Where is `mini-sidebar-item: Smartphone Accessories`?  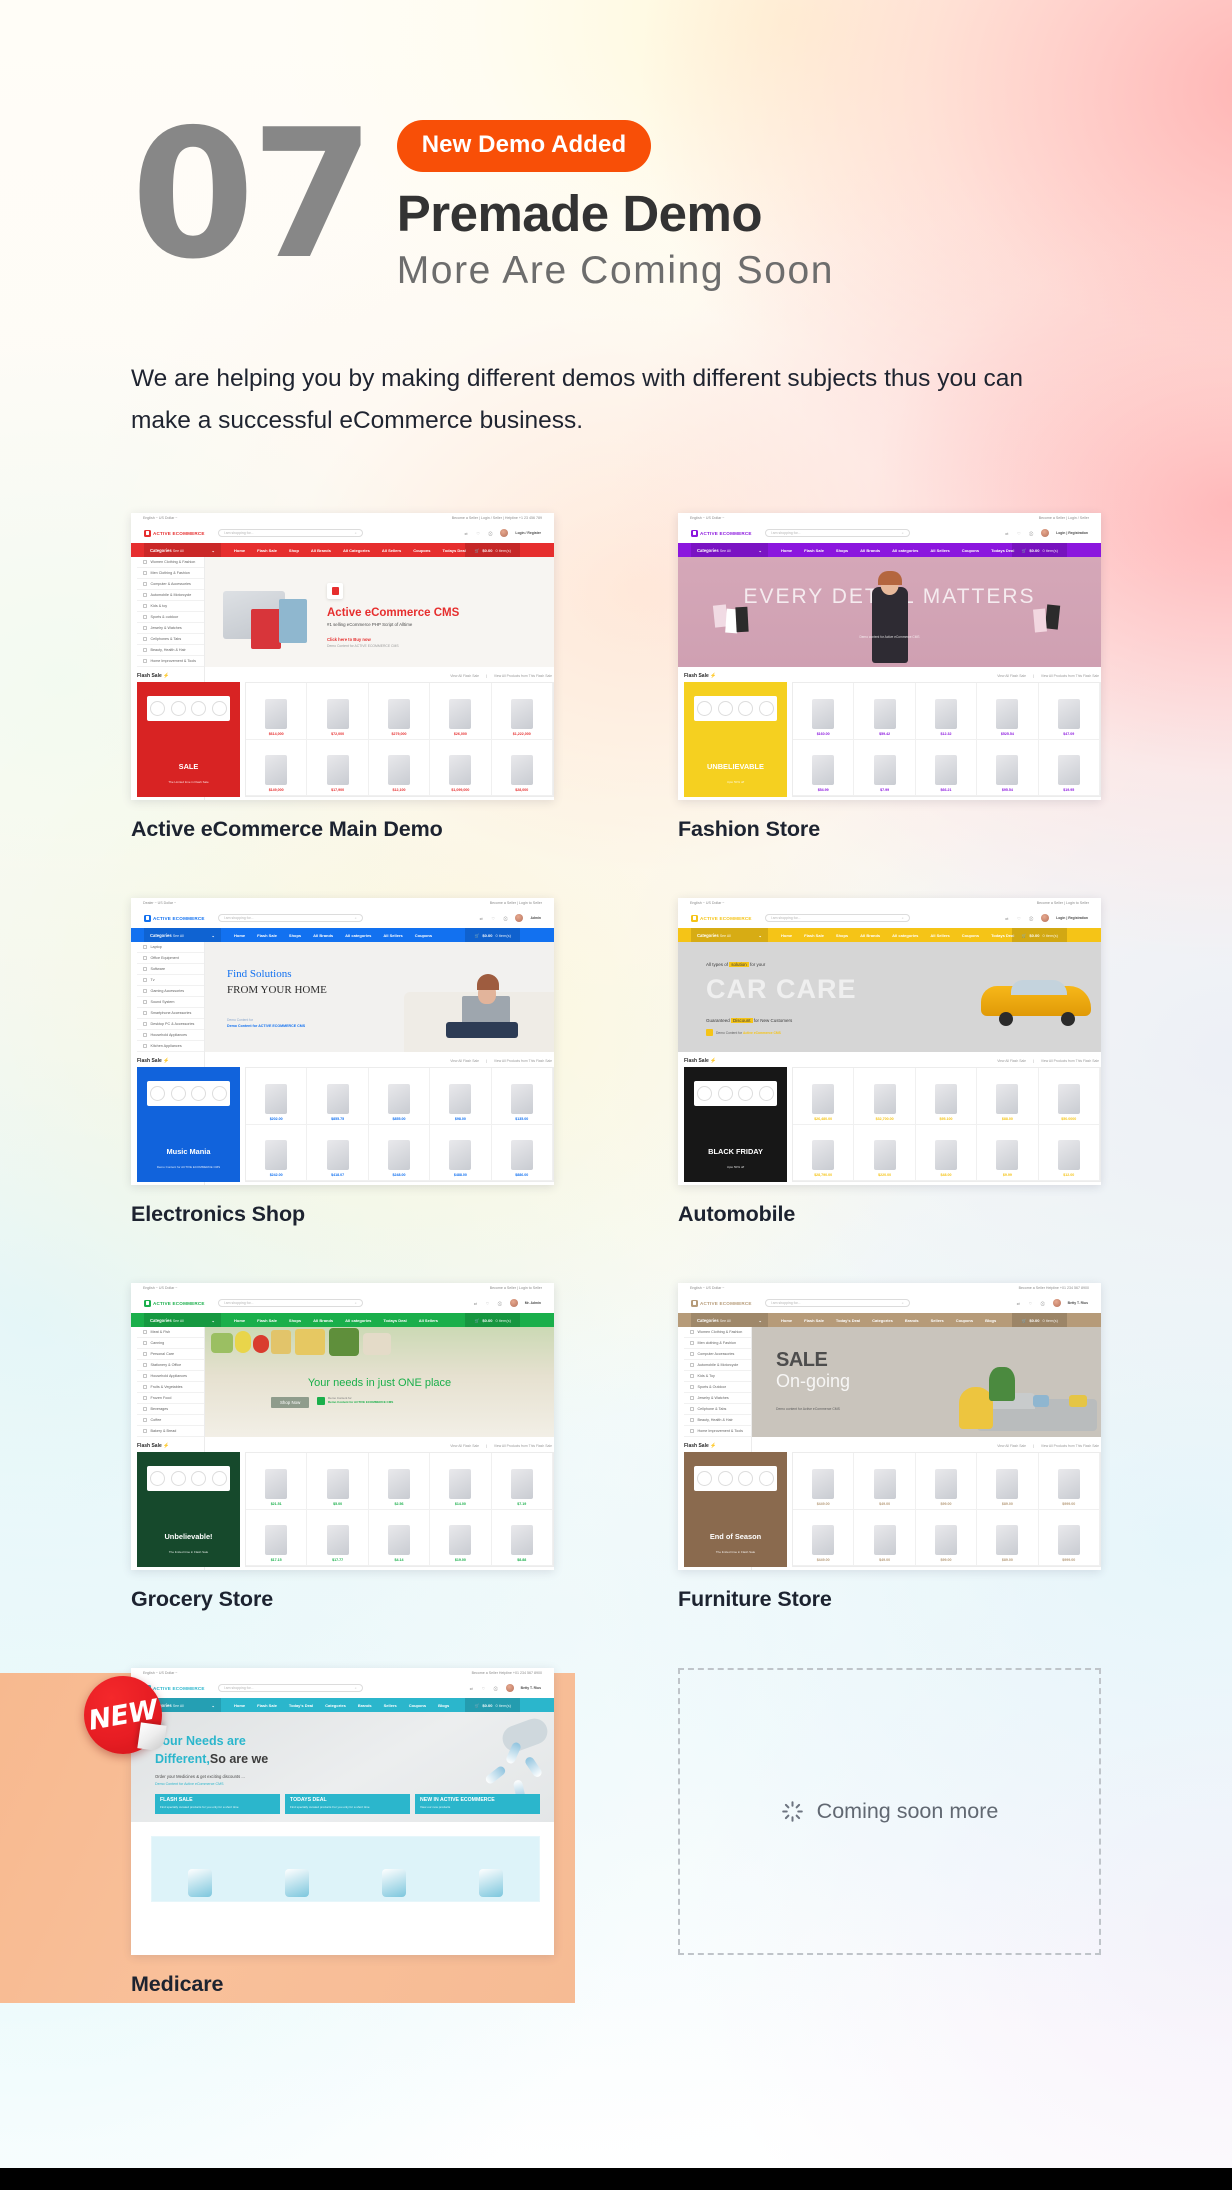
mini-sidebar-item: Smartphone Accessories is located at coordinates (170, 1013).